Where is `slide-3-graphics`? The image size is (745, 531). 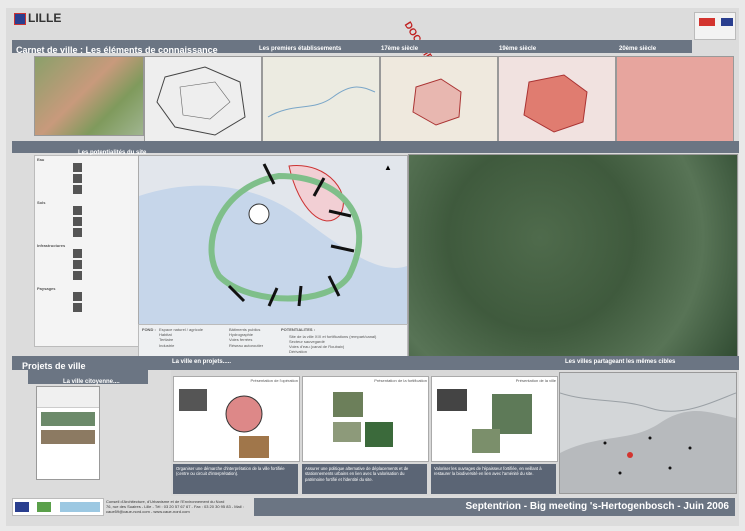 slide-3-graphics is located at coordinates (484, 421).